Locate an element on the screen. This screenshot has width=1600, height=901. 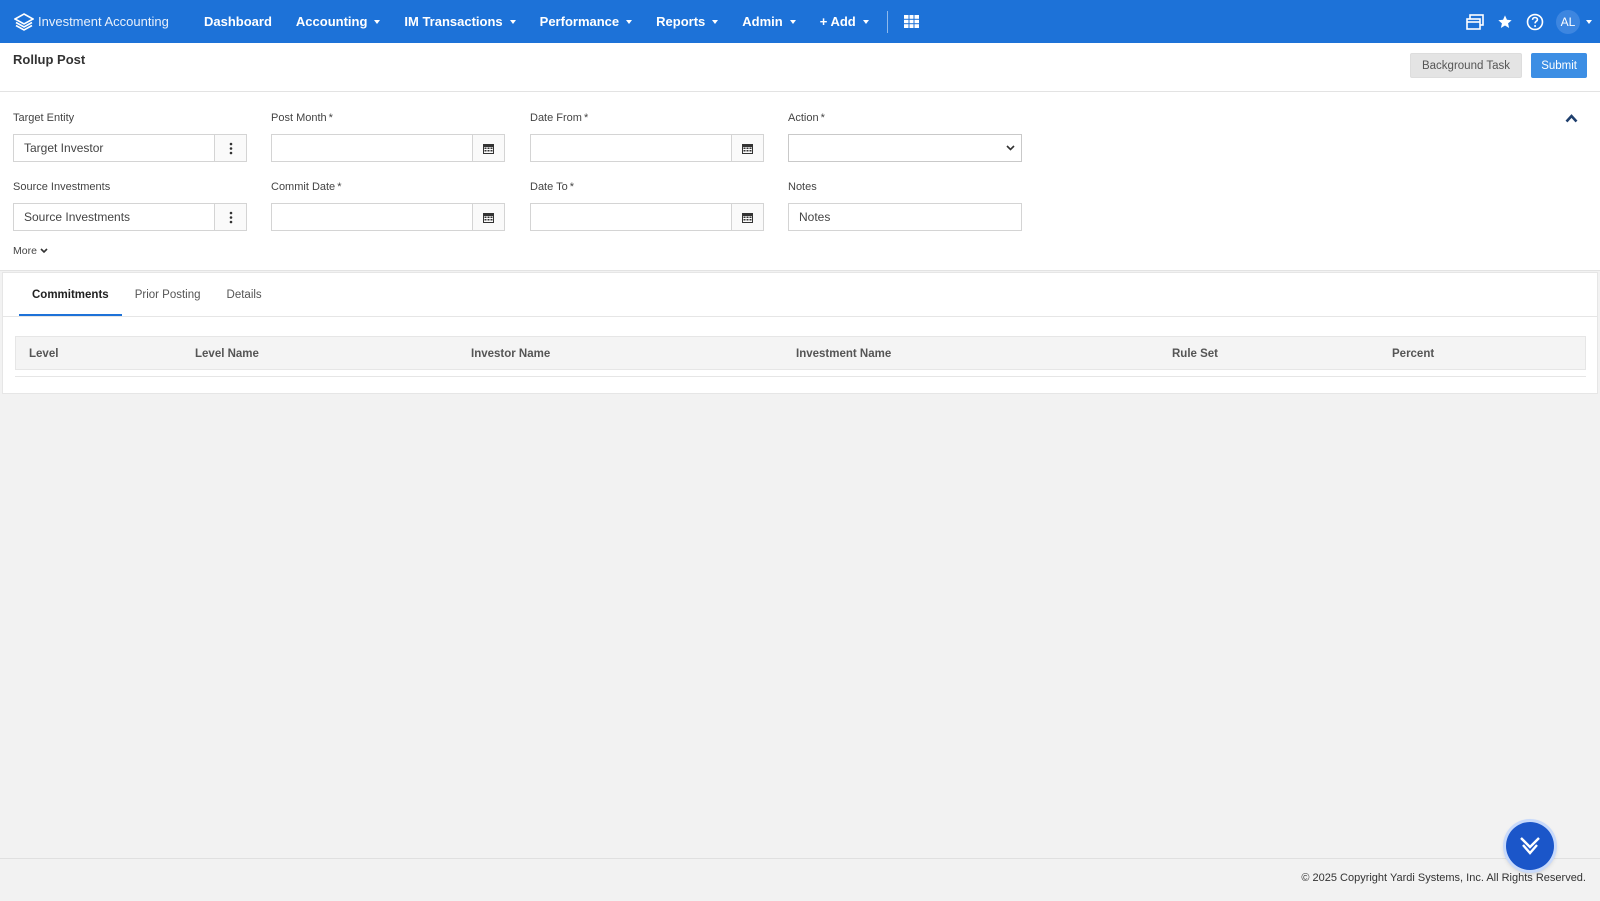
commit-date-field: Commit Date * is located at coordinates (388, 206).